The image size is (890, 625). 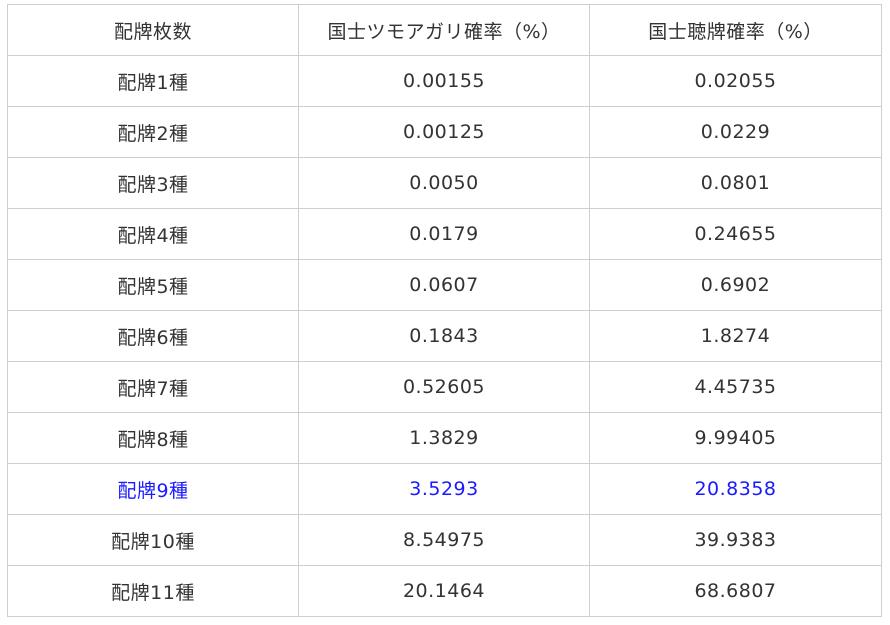 What do you see at coordinates (153, 81) in the screenshot?
I see `cell-haipai-count: 配牌1種` at bounding box center [153, 81].